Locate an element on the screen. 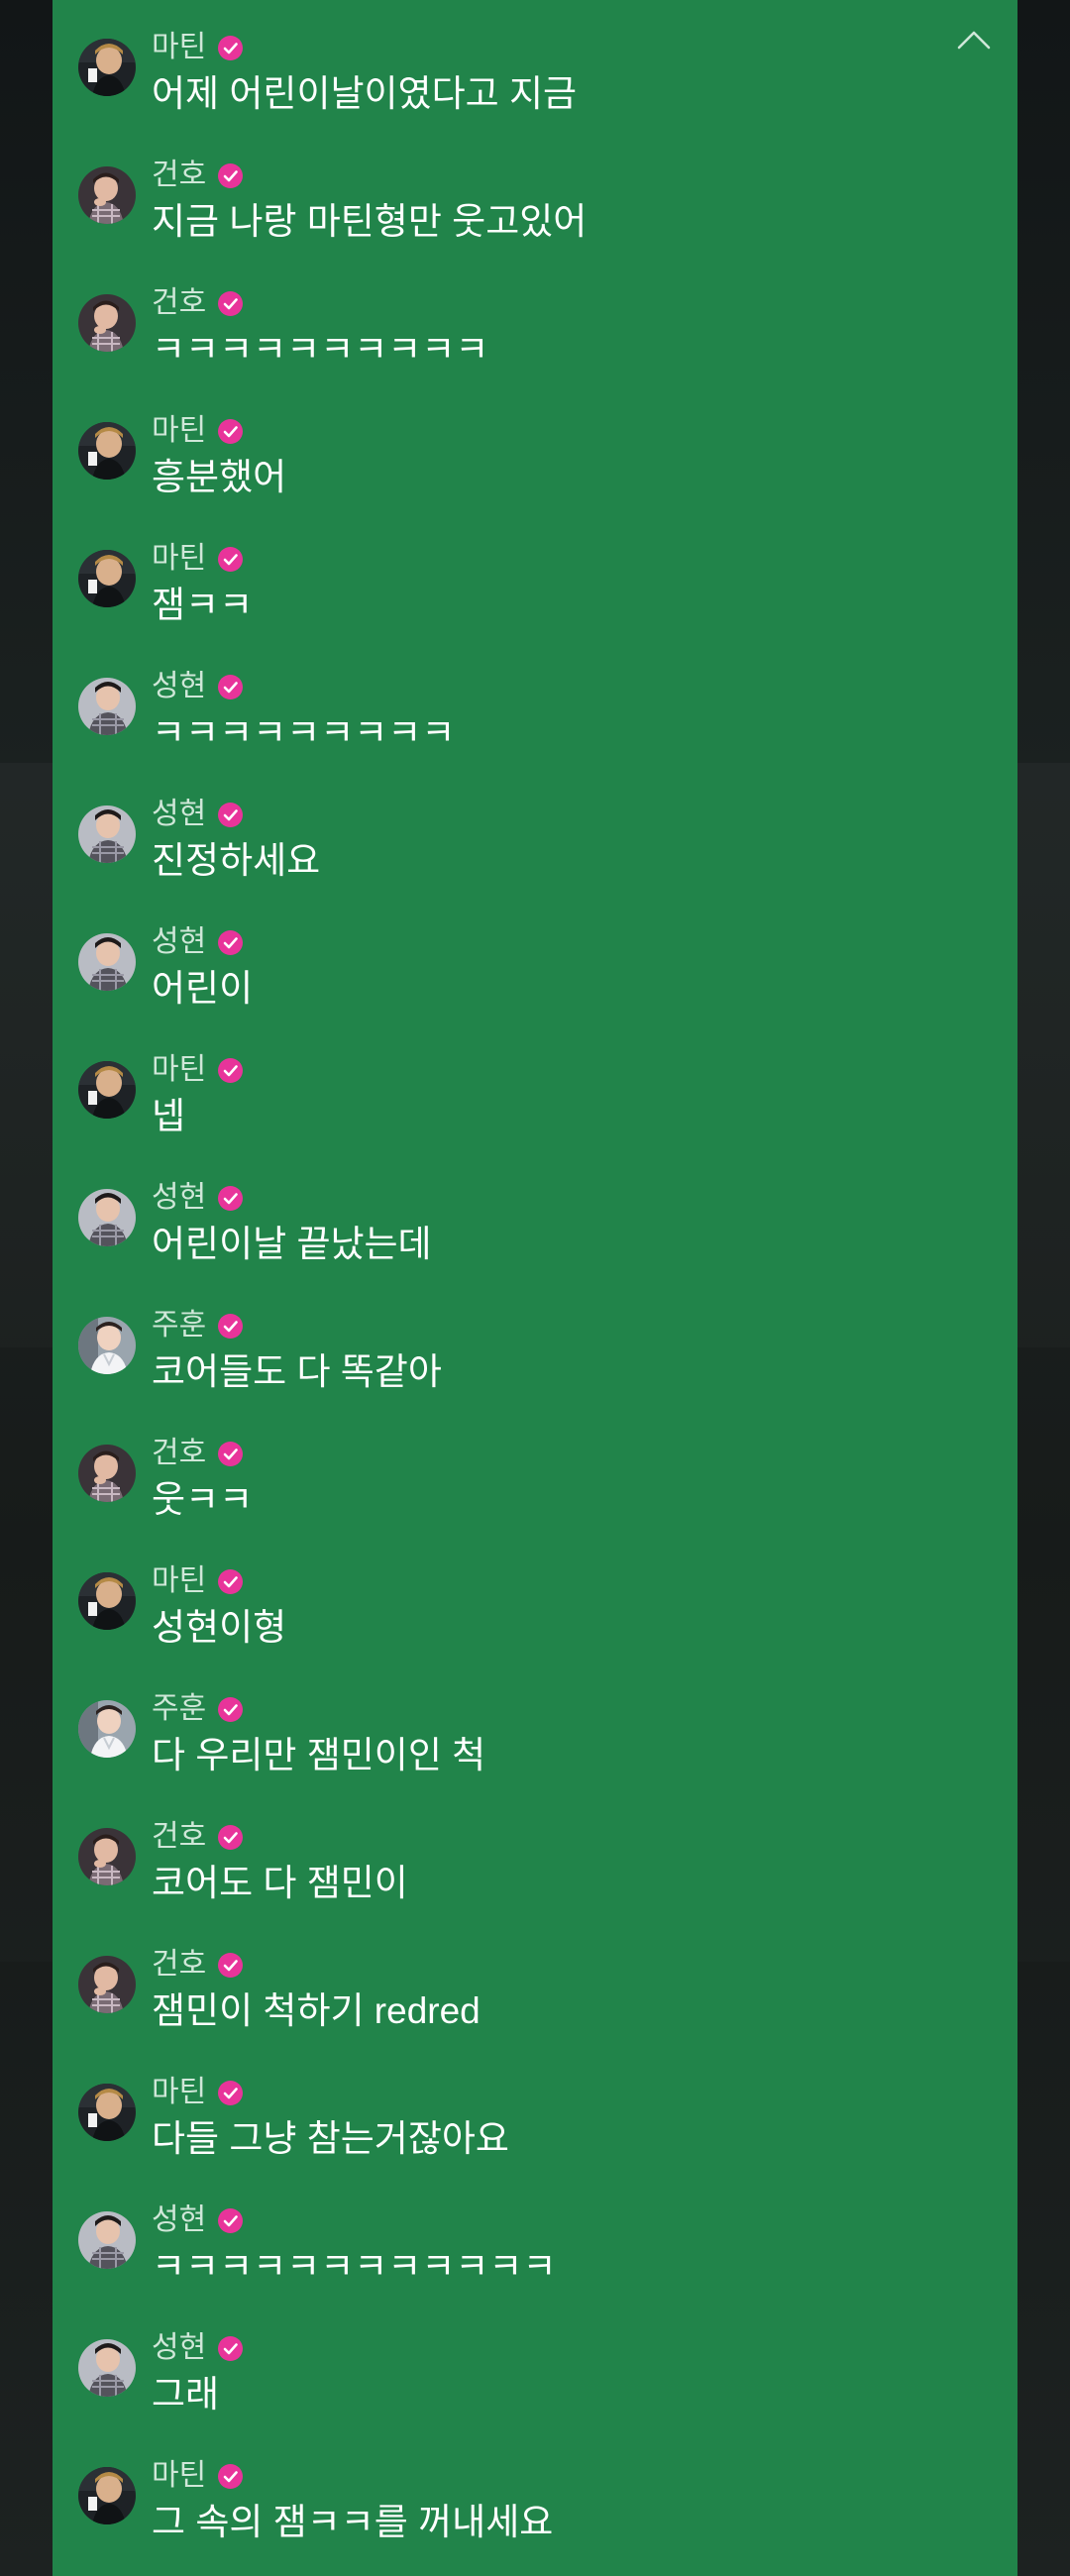 The width and height of the screenshot is (1070, 2576). chat-message: 주훈 코어들도 다 똑같아 is located at coordinates (535, 1373).